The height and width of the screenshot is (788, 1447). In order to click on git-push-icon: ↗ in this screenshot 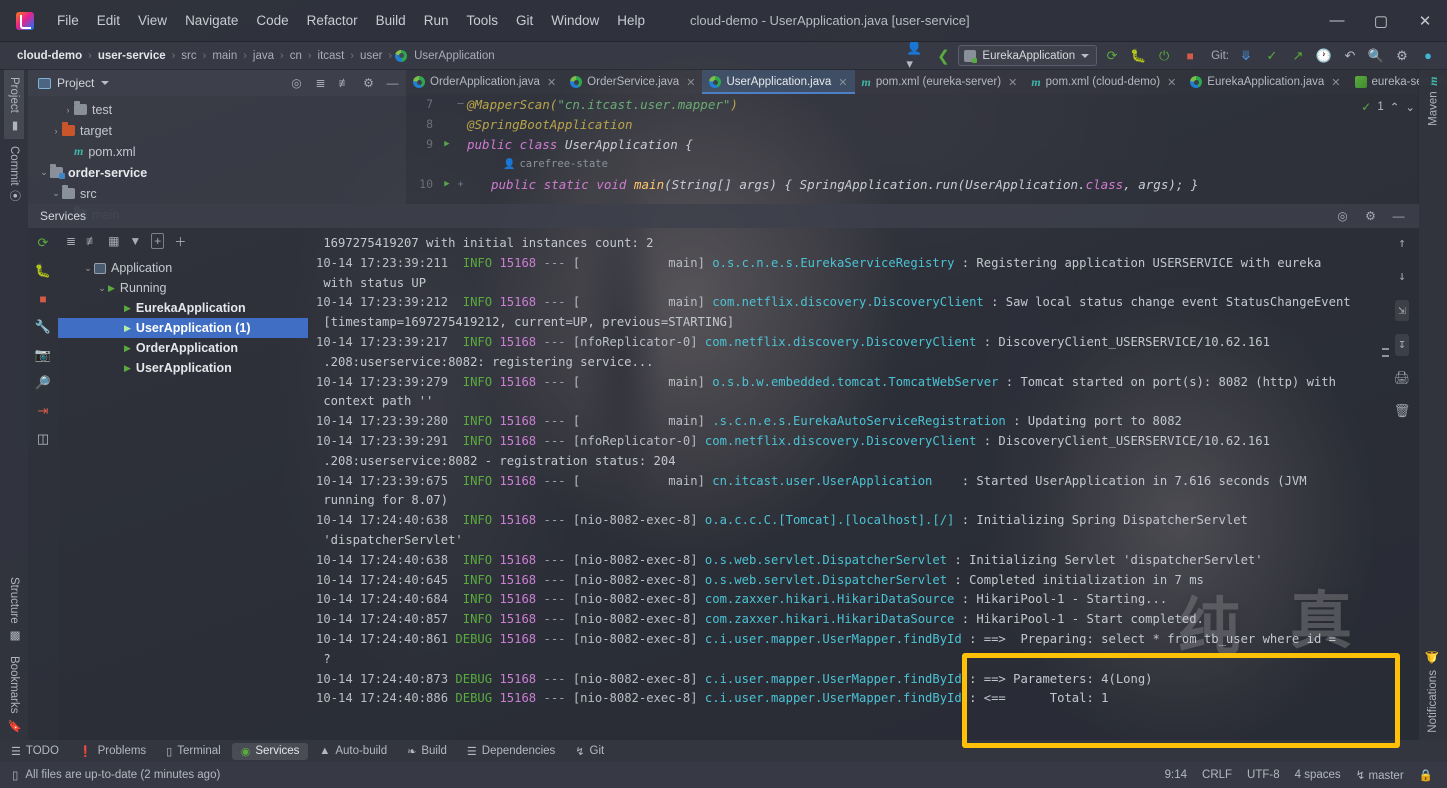, I will do `click(1298, 56)`.